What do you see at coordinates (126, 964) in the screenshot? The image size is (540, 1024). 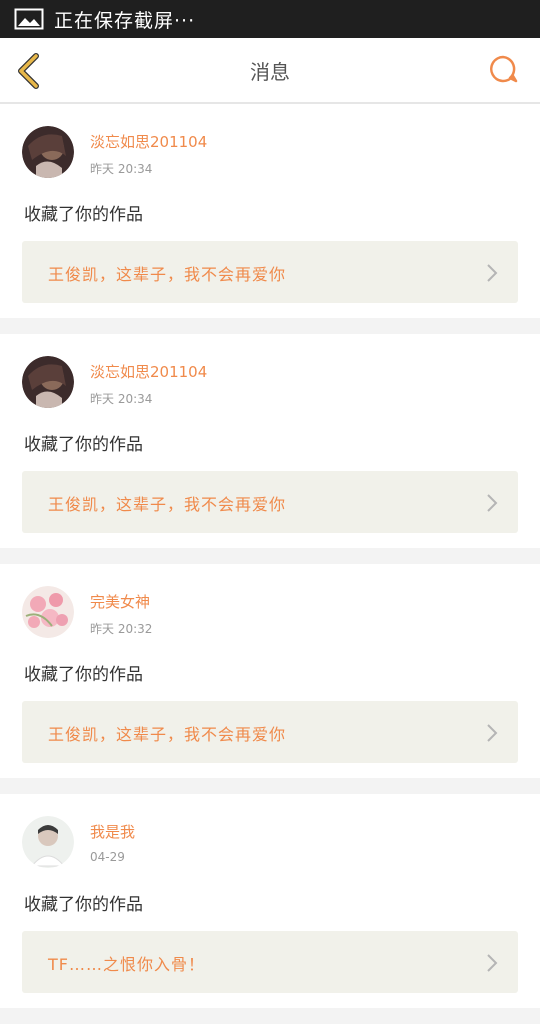 I see `work-title: TF……之恨你入骨！` at bounding box center [126, 964].